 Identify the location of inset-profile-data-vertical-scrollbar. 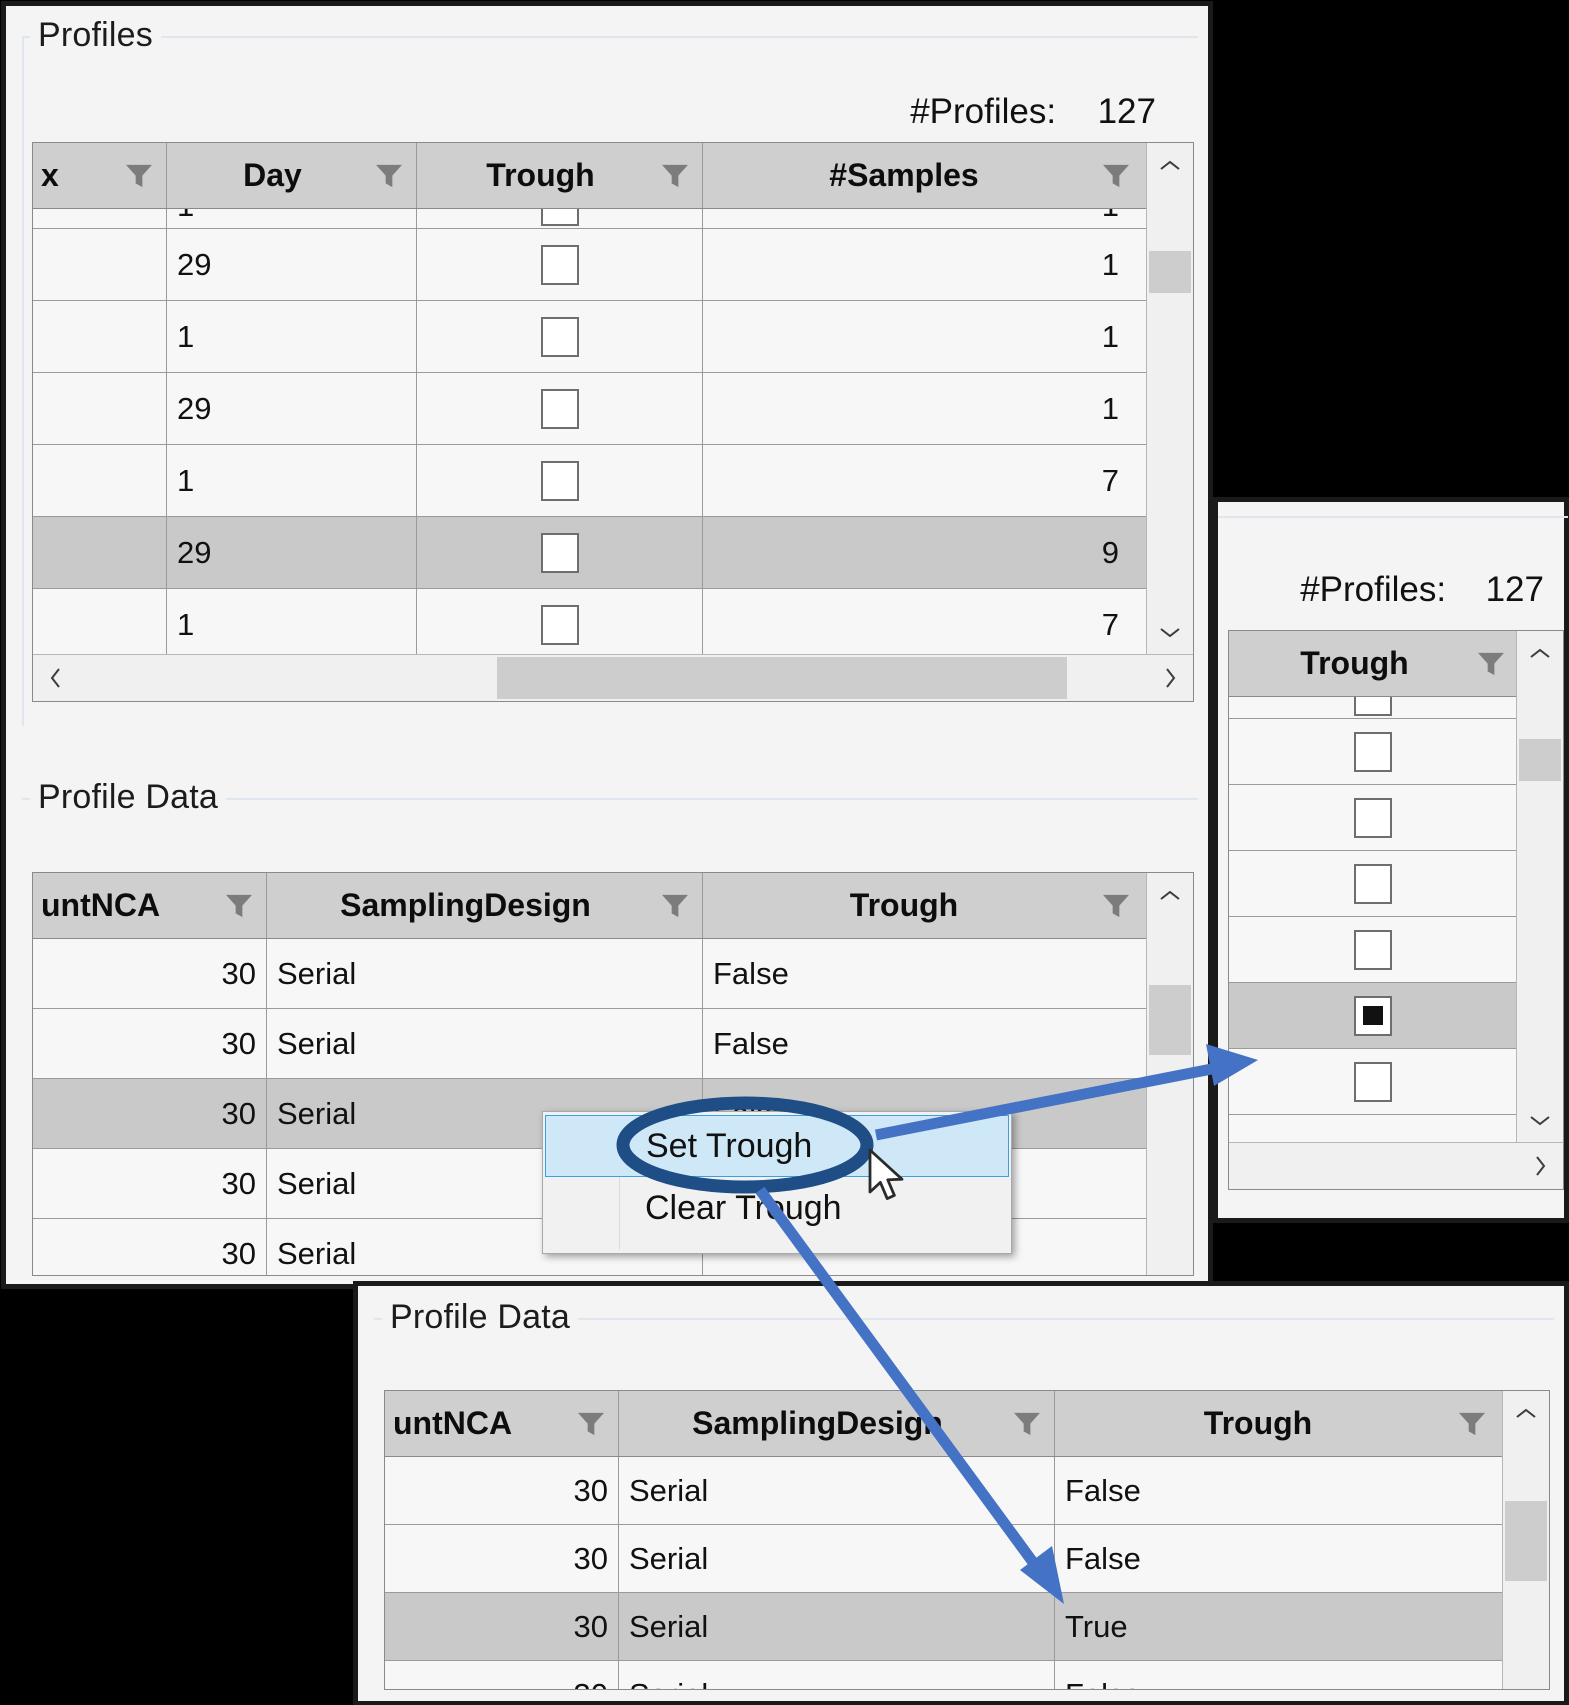
(1525, 1540).